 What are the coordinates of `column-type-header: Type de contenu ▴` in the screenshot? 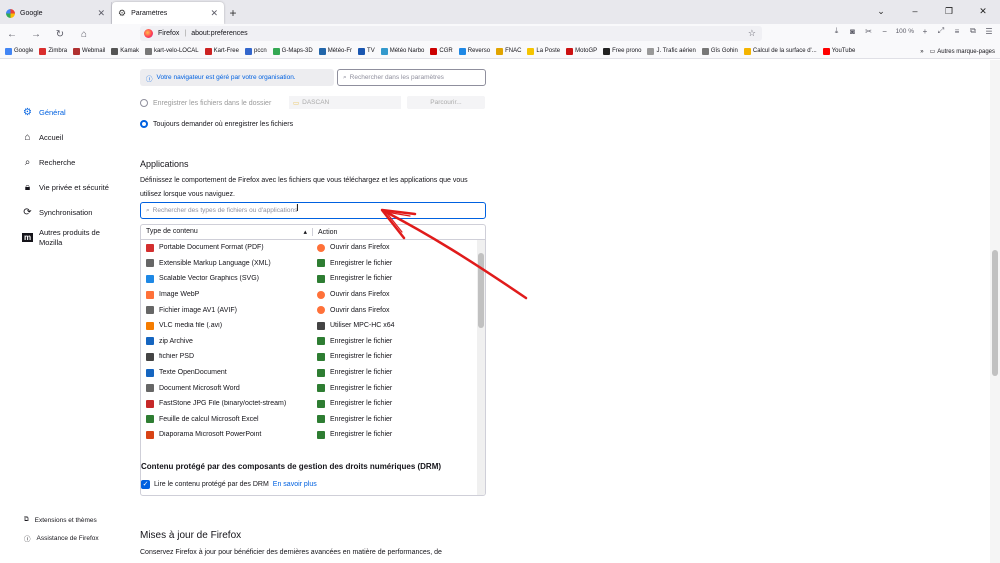 It's located at (227, 232).